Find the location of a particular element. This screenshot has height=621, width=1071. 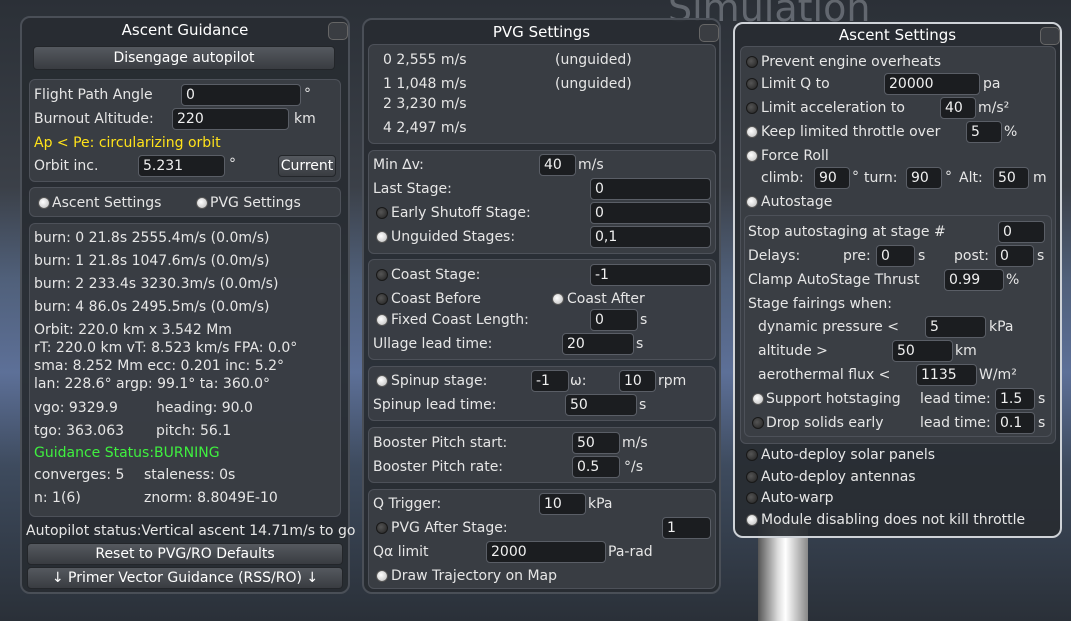

limit-acceleration-label: Limit acceleration to is located at coordinates (833, 108).